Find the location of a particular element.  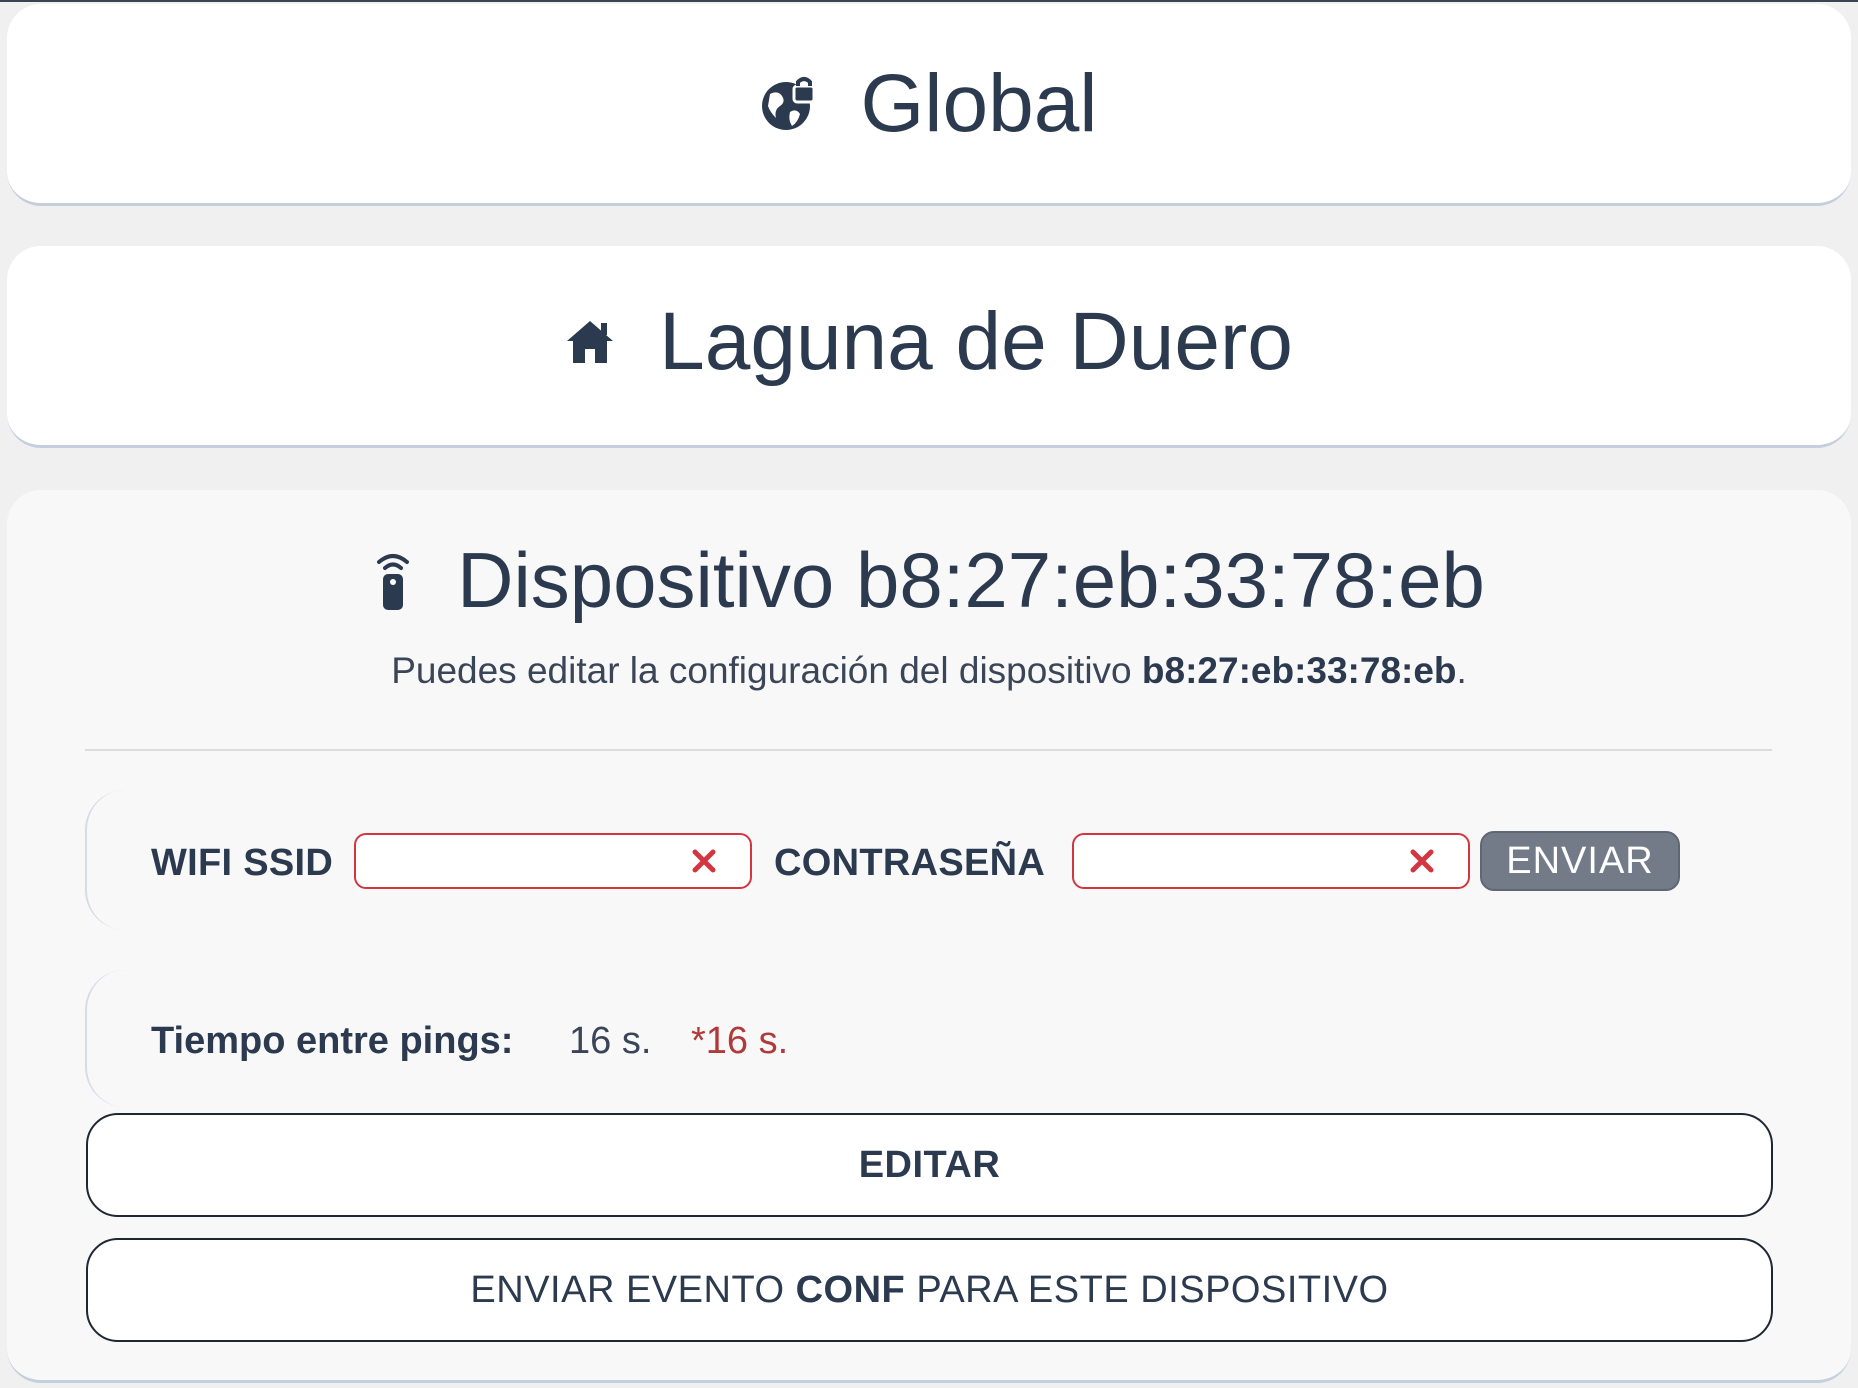

password-field is located at coordinates (1271, 861).